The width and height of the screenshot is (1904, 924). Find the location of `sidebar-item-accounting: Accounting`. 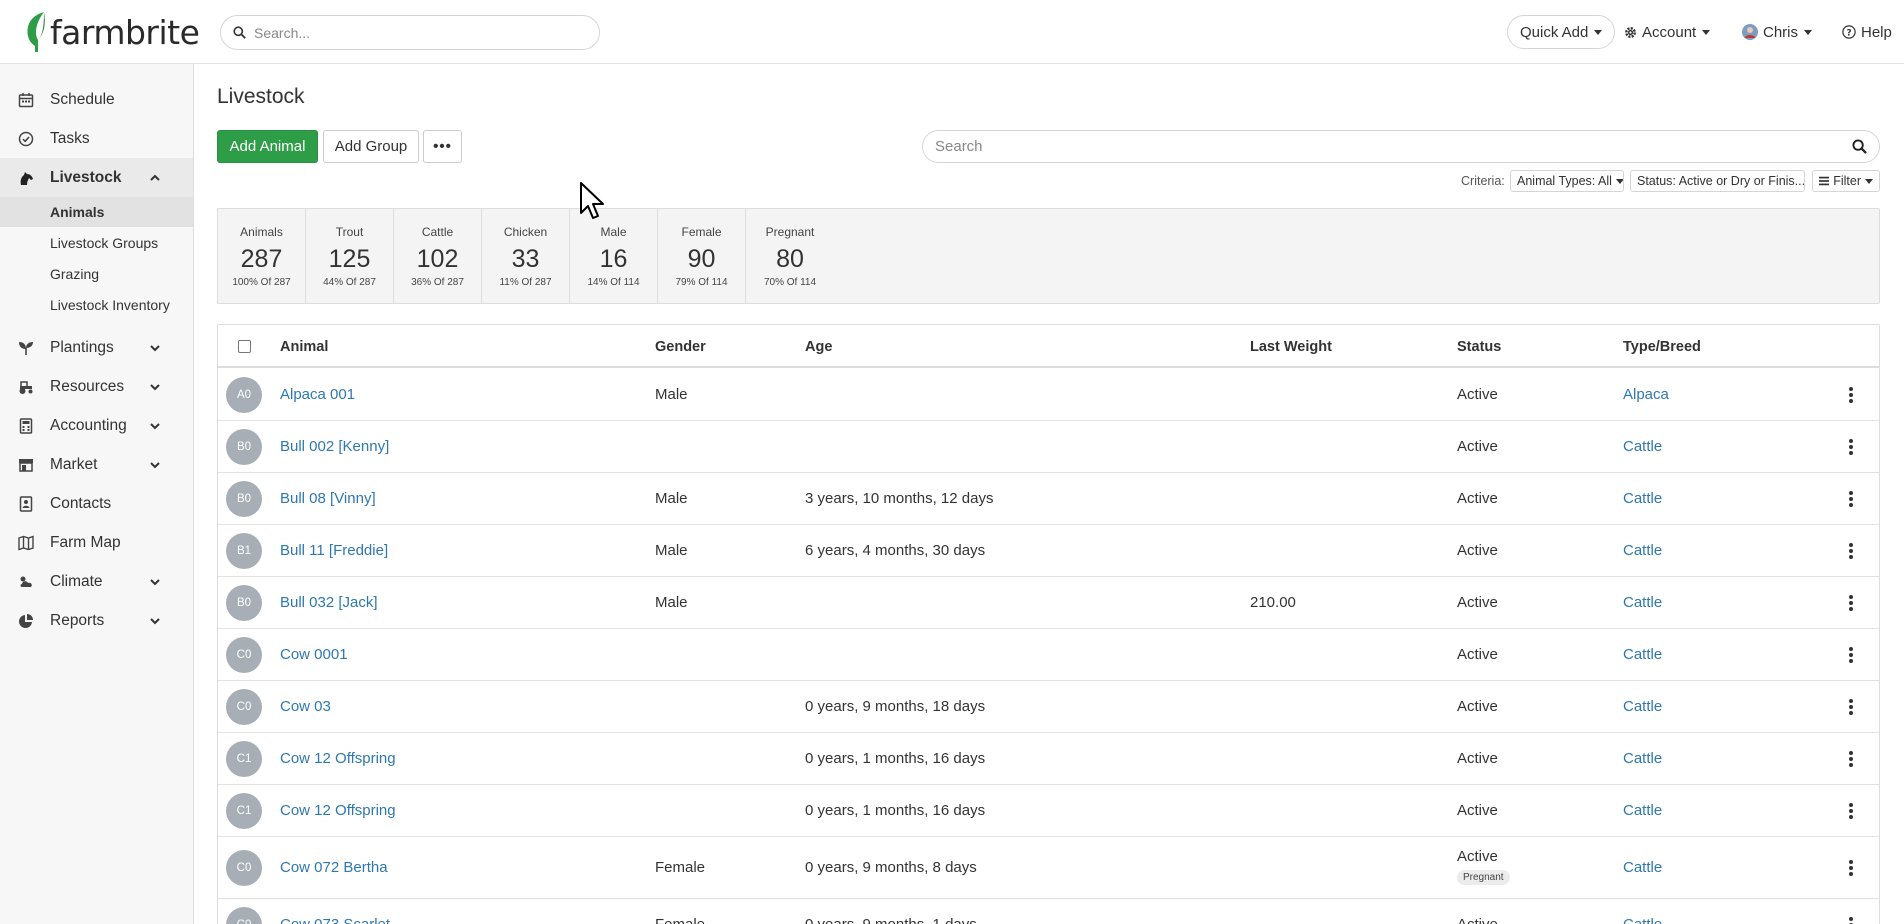

sidebar-item-accounting: Accounting is located at coordinates (96, 425).